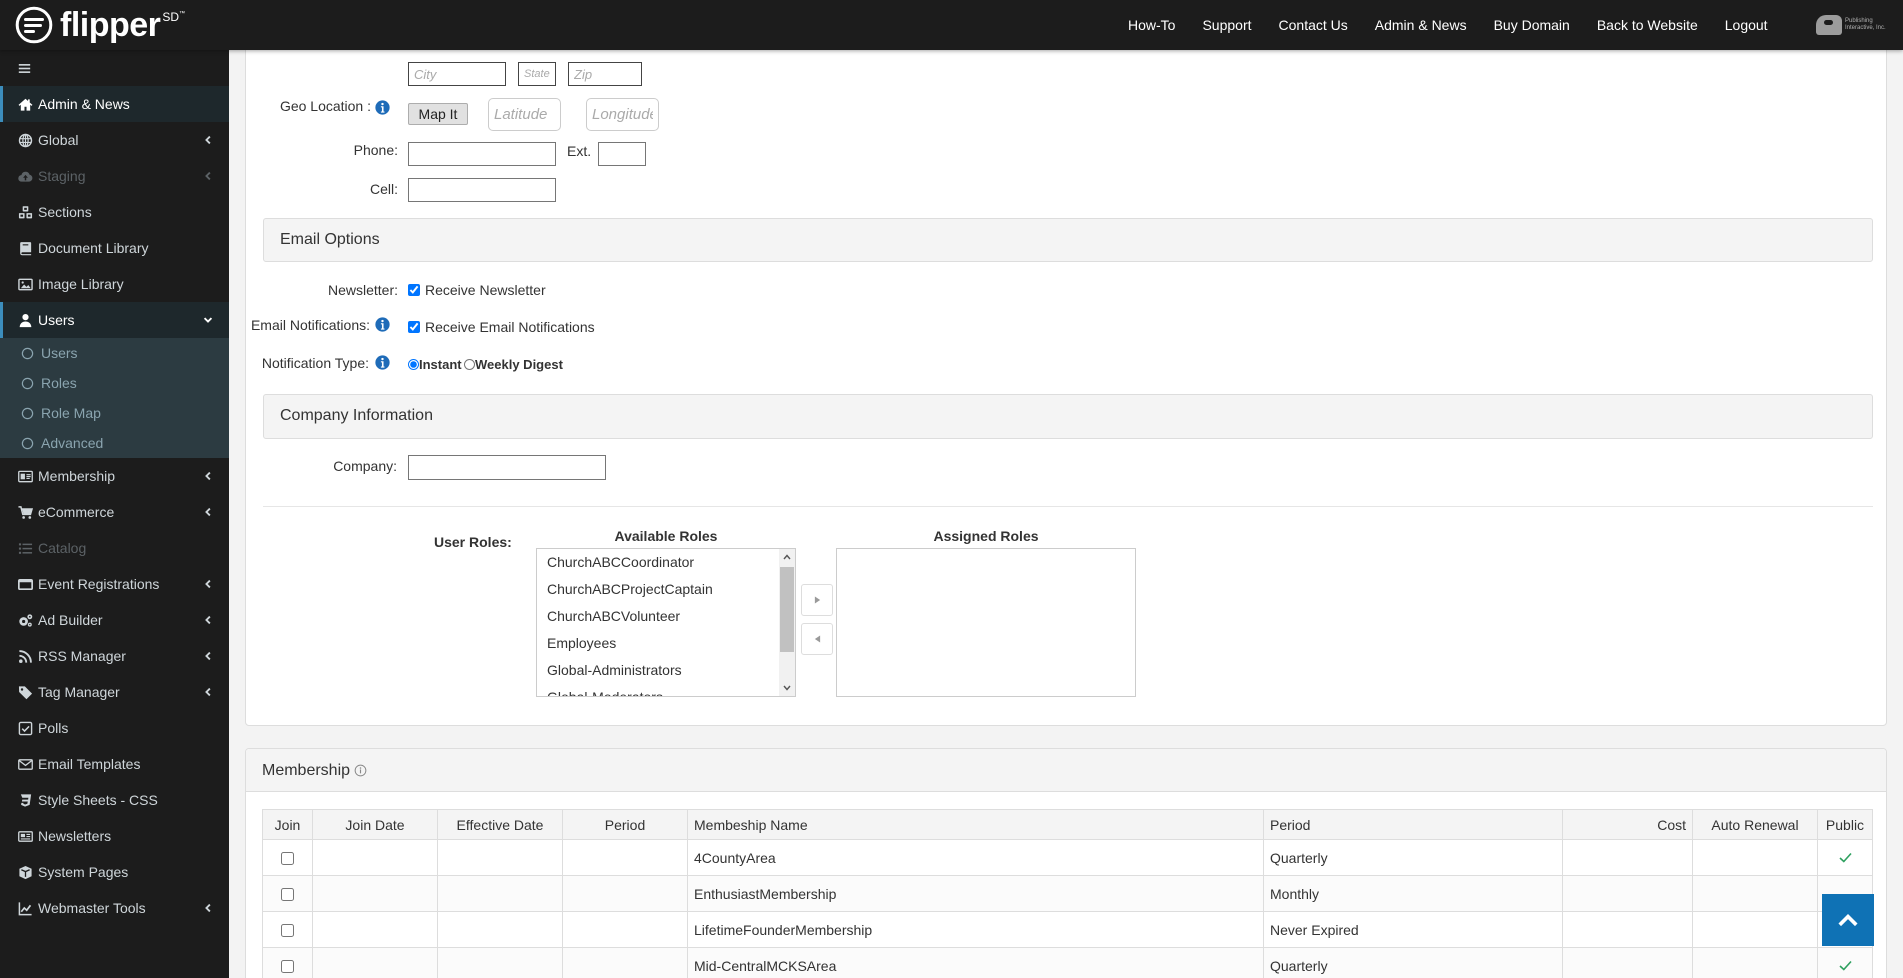 The image size is (1903, 978). I want to click on column-header: Join Date, so click(375, 824).